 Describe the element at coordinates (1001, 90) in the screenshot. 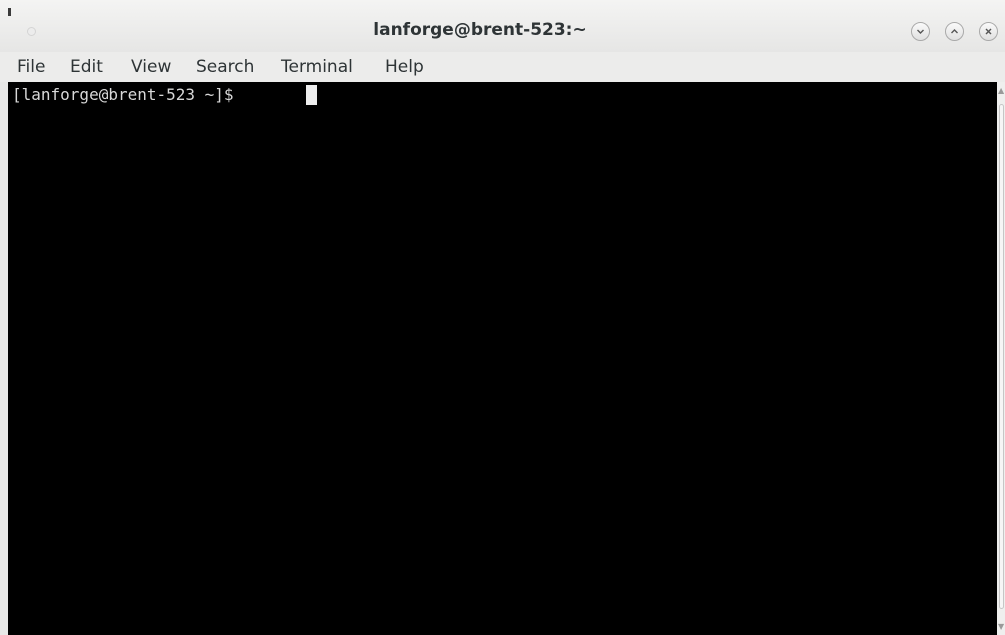

I see `scroll-up-arrow-icon: ▲` at that location.